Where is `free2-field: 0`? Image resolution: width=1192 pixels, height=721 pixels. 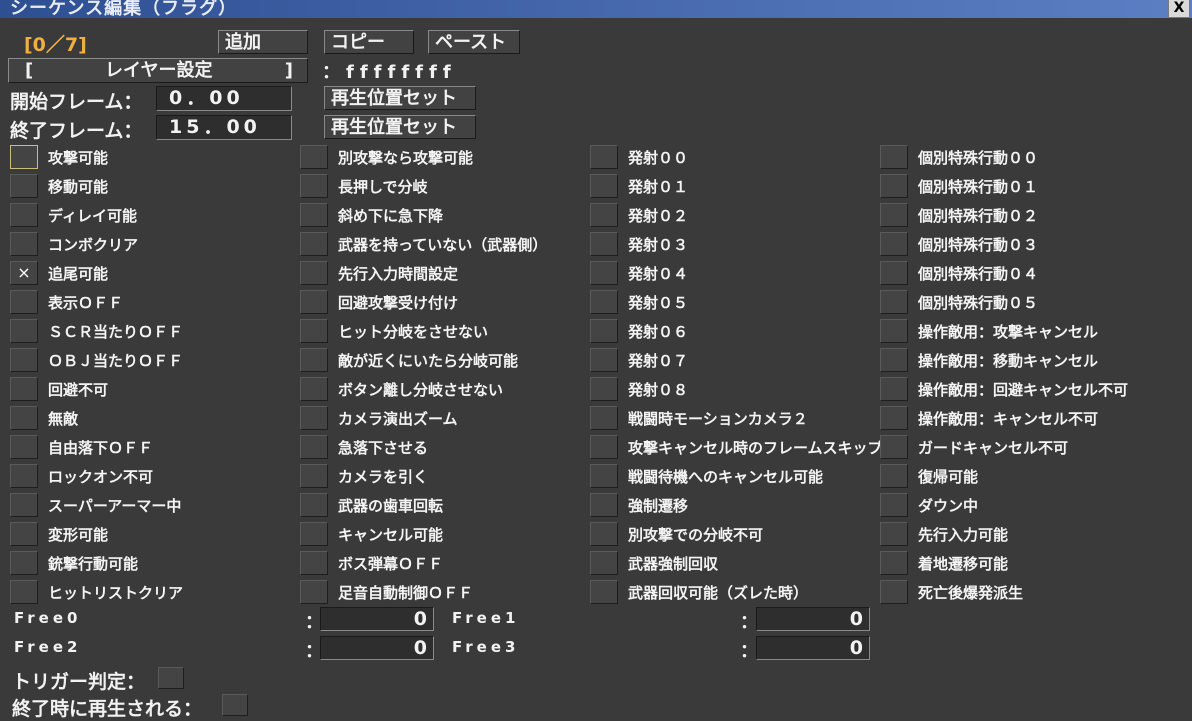
free2-field: 0 is located at coordinates (377, 648).